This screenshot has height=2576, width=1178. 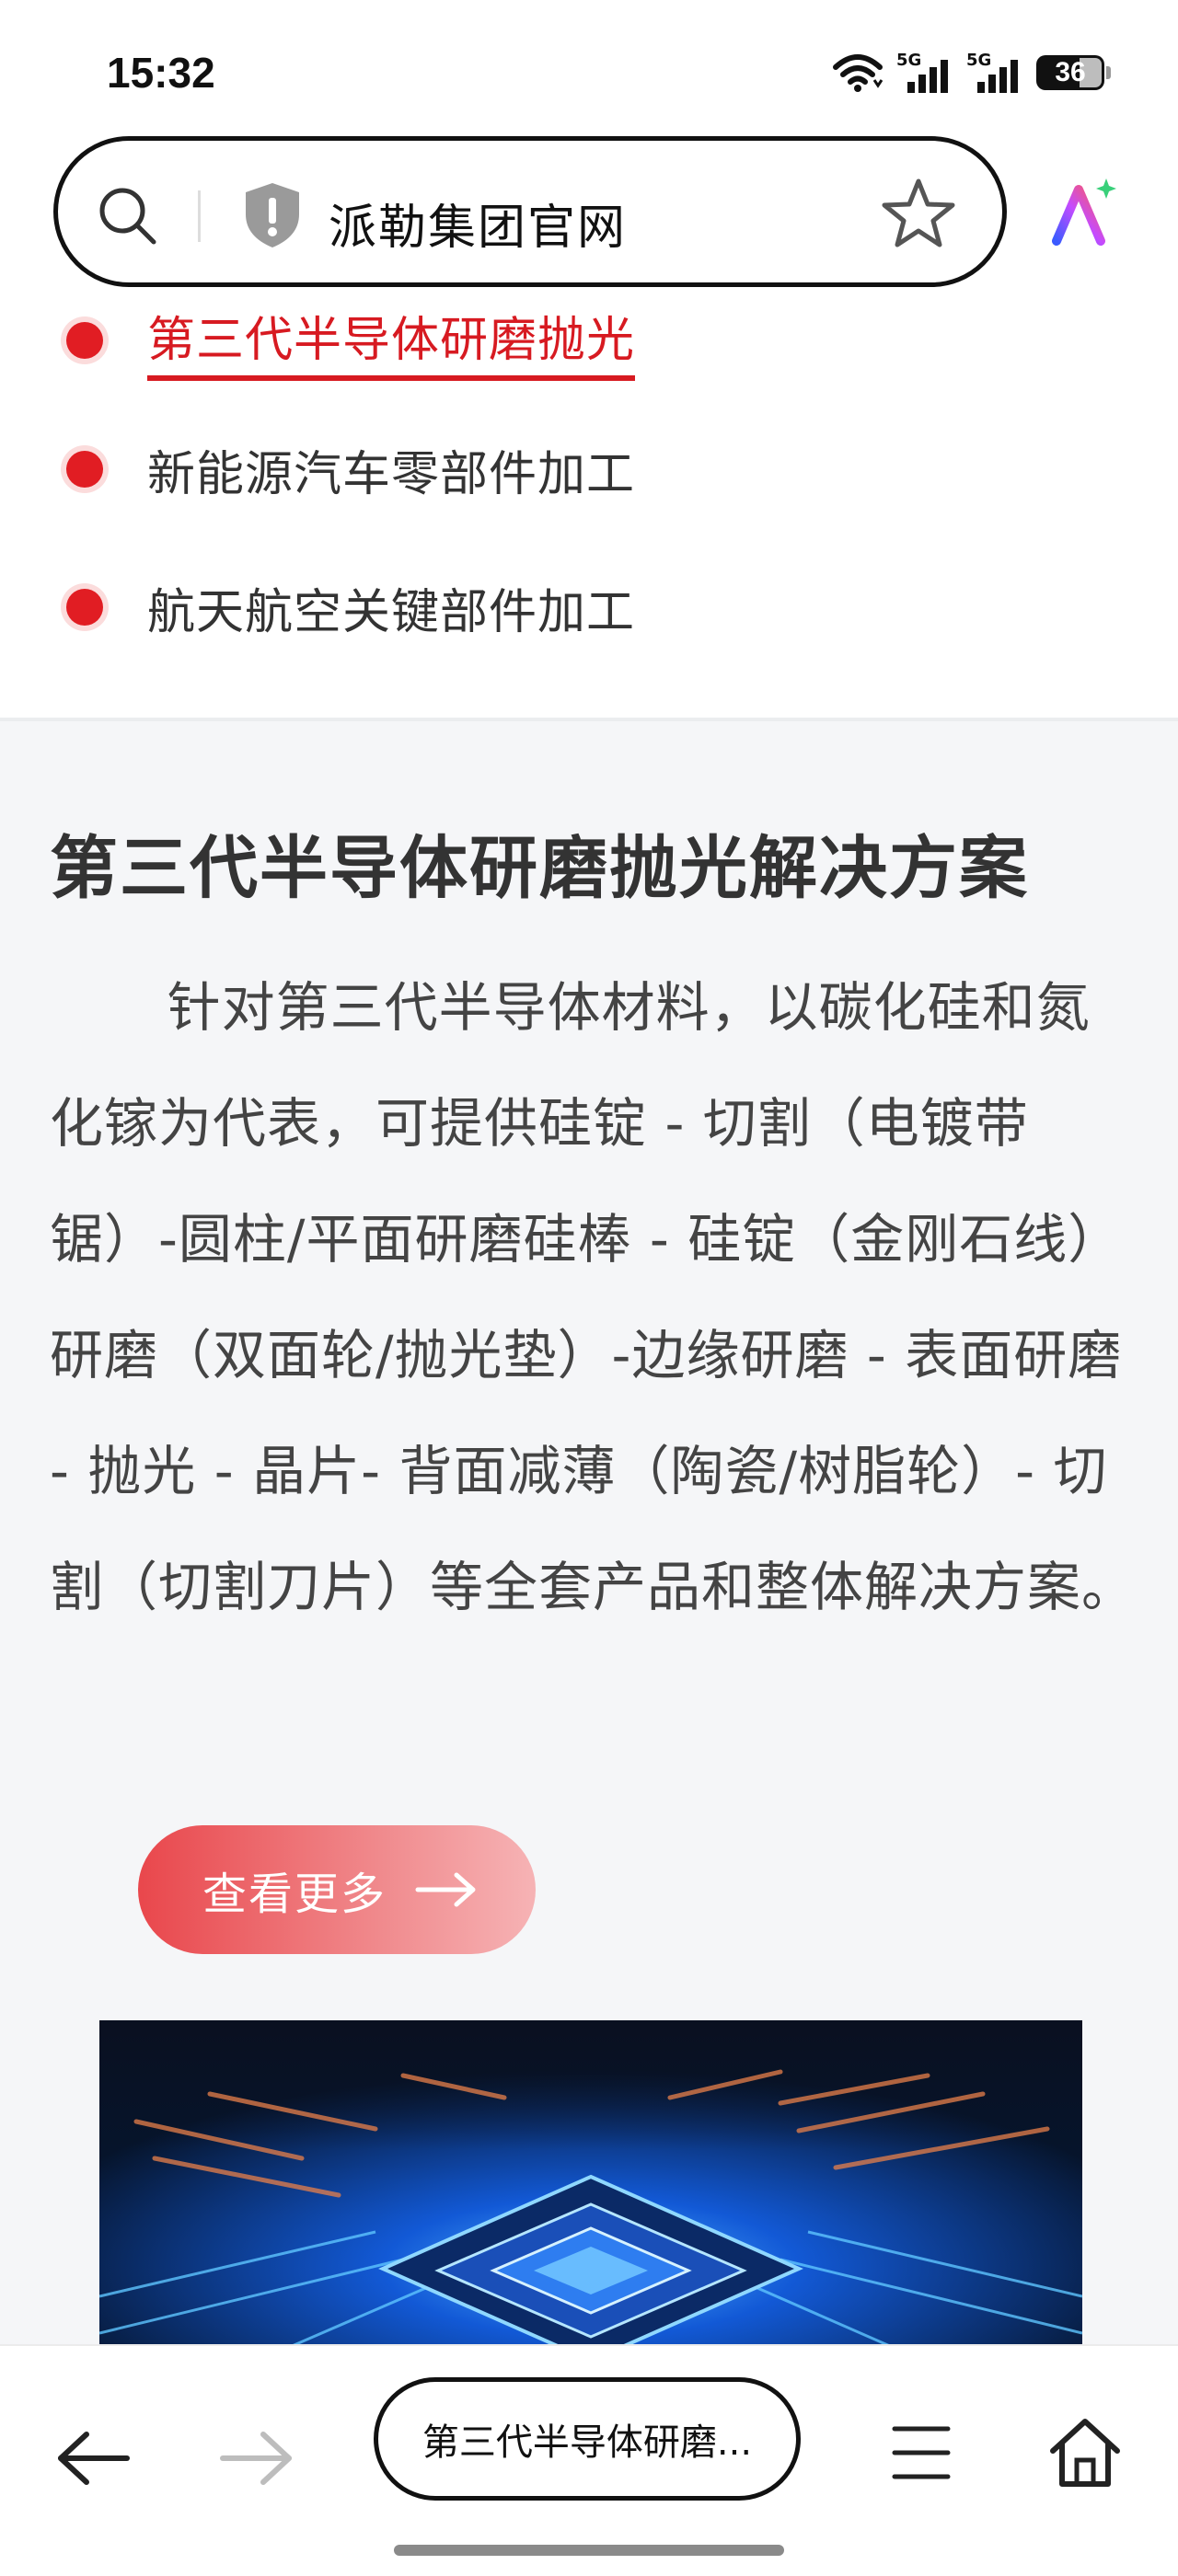 I want to click on shield-icon, so click(x=272, y=215).